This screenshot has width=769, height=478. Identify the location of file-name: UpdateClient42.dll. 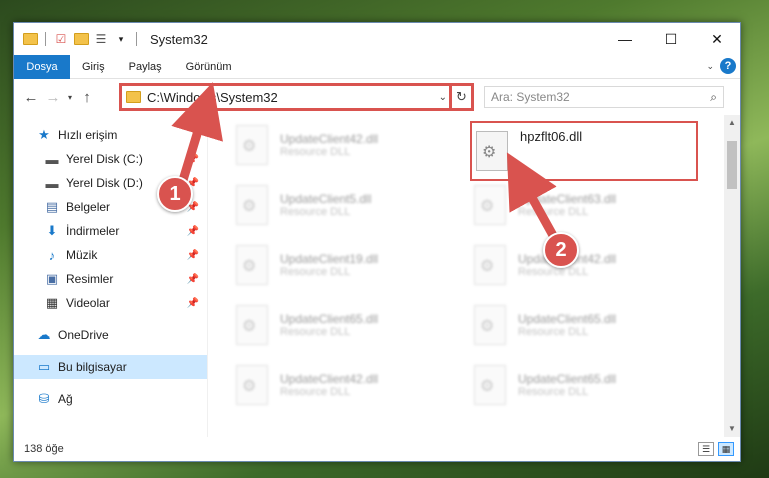
(329, 379).